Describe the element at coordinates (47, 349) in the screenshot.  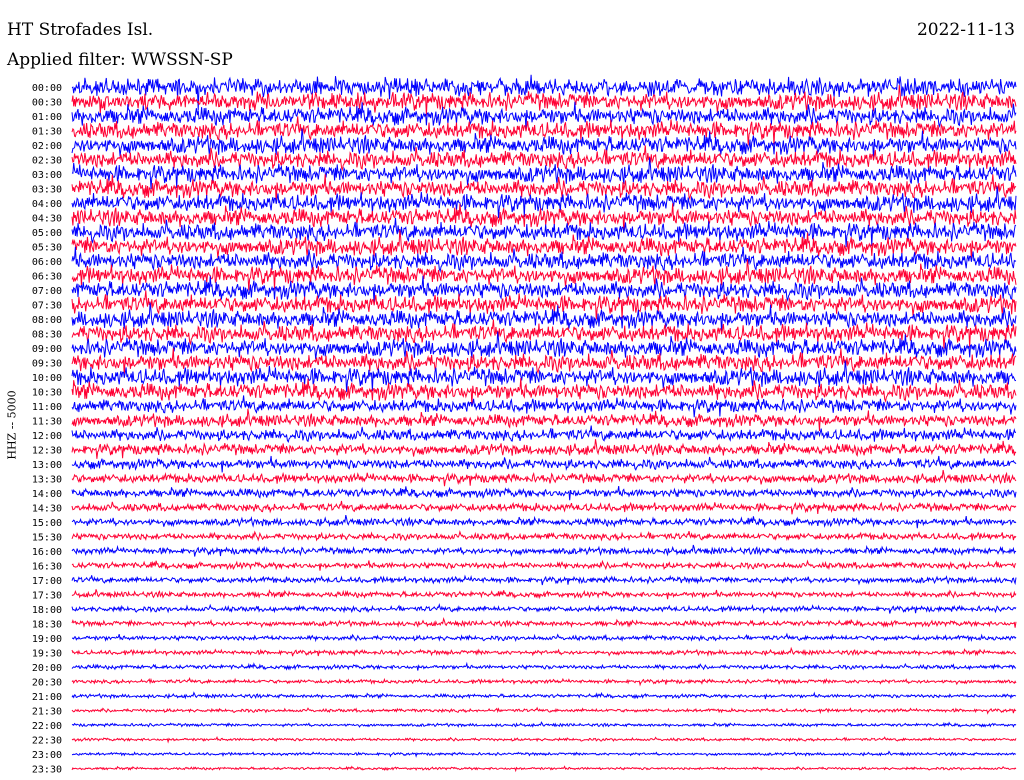
I see `hour-label: 09:00` at that location.